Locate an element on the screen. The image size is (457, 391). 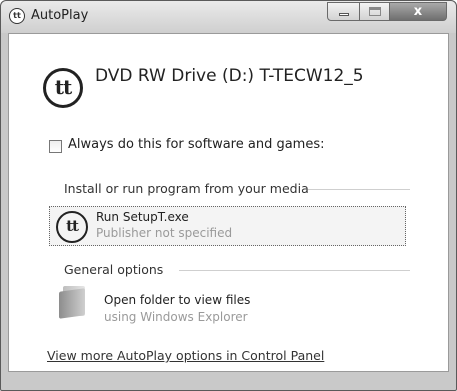
folder-icon is located at coordinates (74, 301).